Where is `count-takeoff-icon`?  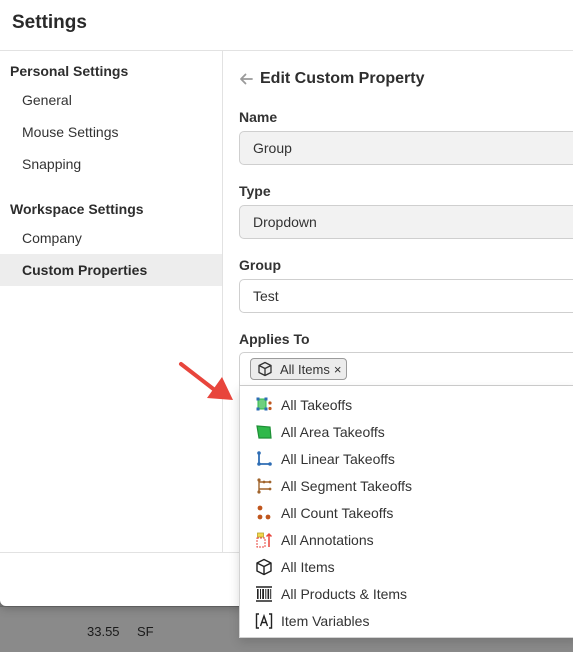 count-takeoff-icon is located at coordinates (264, 512).